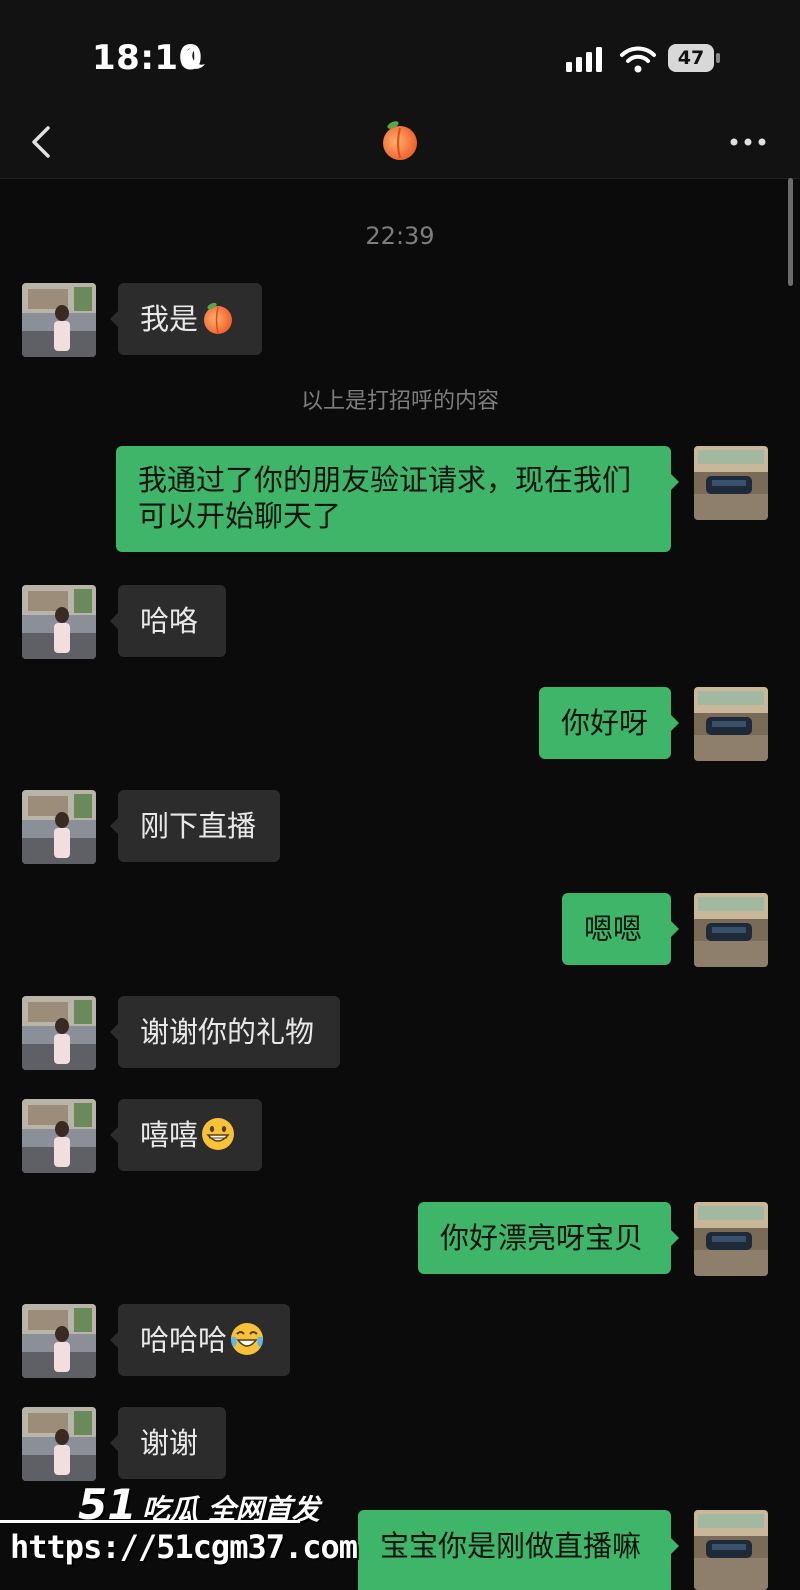 The image size is (800, 1590). Describe the element at coordinates (218, 1134) in the screenshot. I see `grinning-face-emoji-icon` at that location.